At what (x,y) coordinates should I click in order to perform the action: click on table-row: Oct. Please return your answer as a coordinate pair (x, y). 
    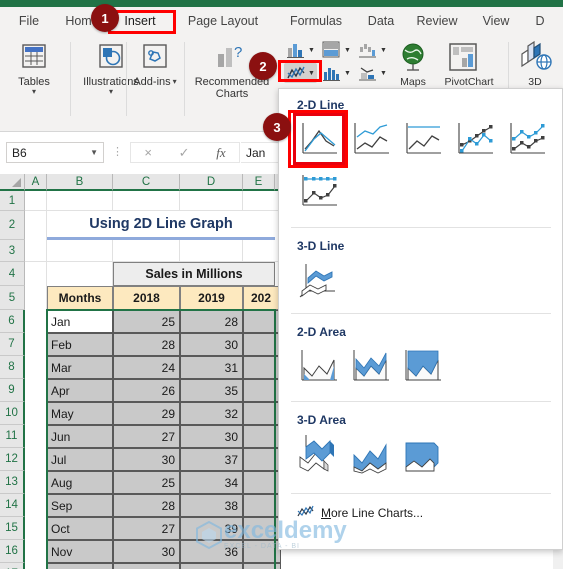
    Looking at the image, I should click on (80, 528).